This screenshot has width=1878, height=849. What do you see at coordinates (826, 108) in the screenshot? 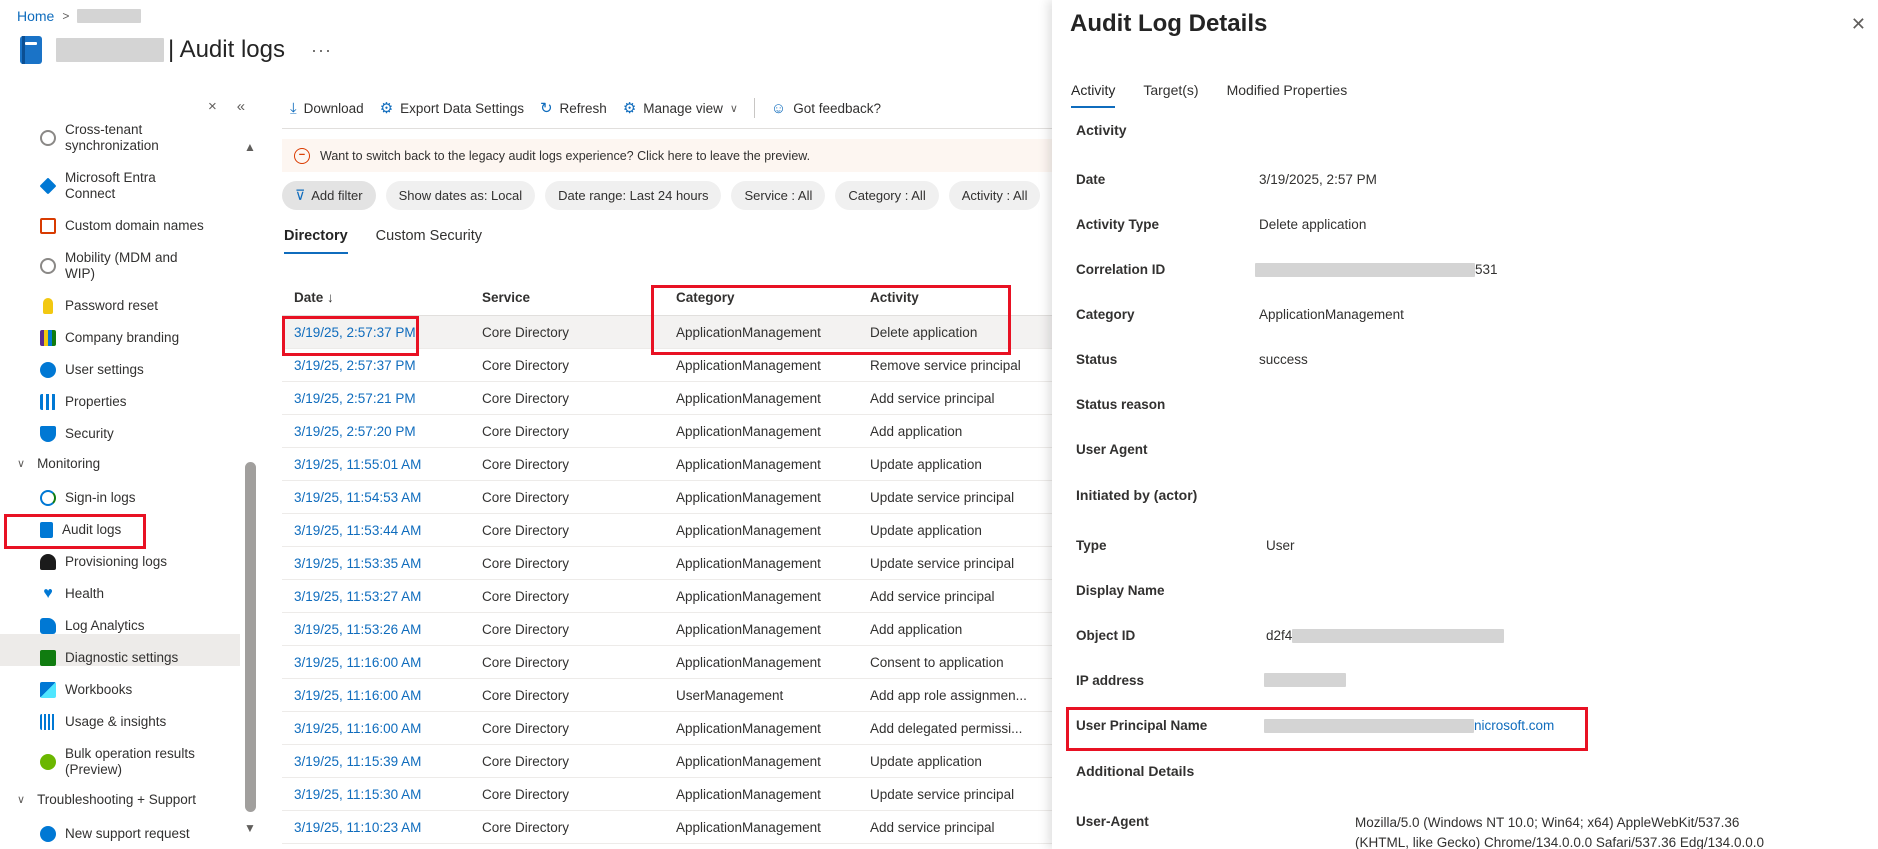
I see `feedback-button: ☺ Got feedback?` at bounding box center [826, 108].